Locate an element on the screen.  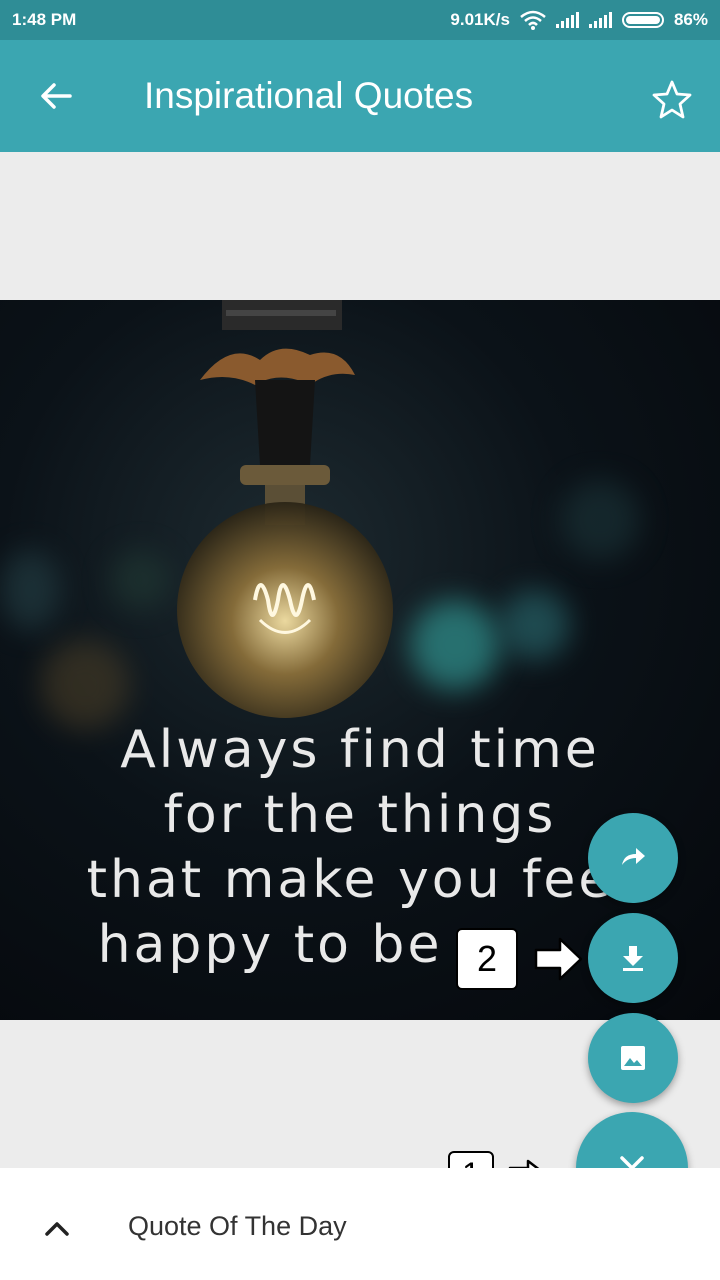
sheet-title: Quote Of The Day is located at coordinates (237, 1226).